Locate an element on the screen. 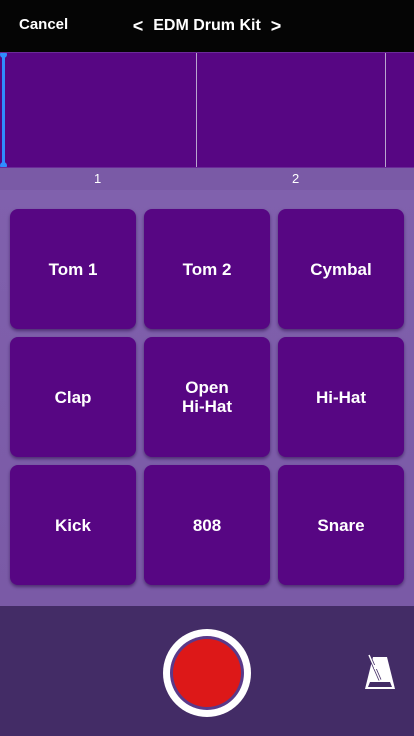 The width and height of the screenshot is (414, 736). pad-kick: Kick is located at coordinates (73, 525).